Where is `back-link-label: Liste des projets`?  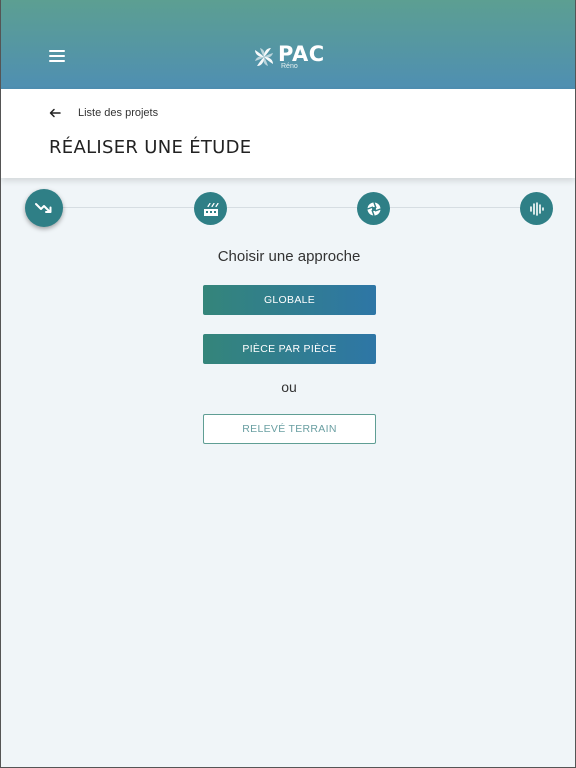
back-link-label: Liste des projets is located at coordinates (118, 113).